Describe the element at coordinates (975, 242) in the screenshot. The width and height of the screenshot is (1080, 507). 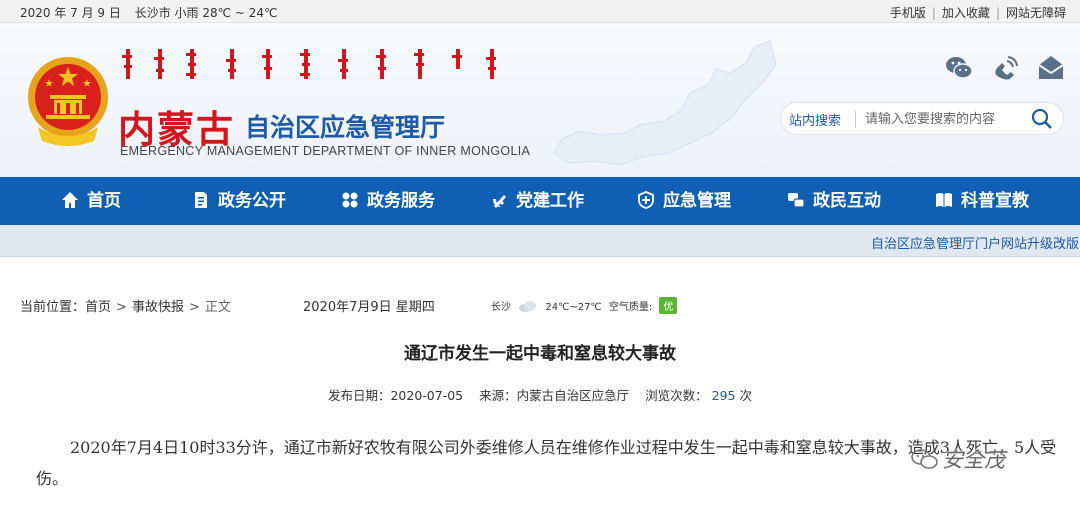
I see `ticker-message: 自治区应急管理厅门户网站升级改版` at that location.